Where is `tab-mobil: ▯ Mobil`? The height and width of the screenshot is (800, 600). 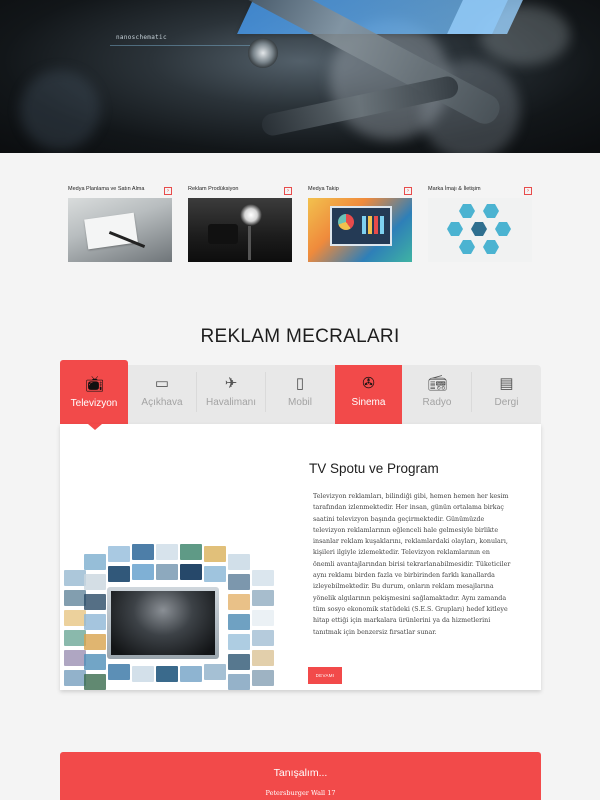 tab-mobil: ▯ Mobil is located at coordinates (300, 394).